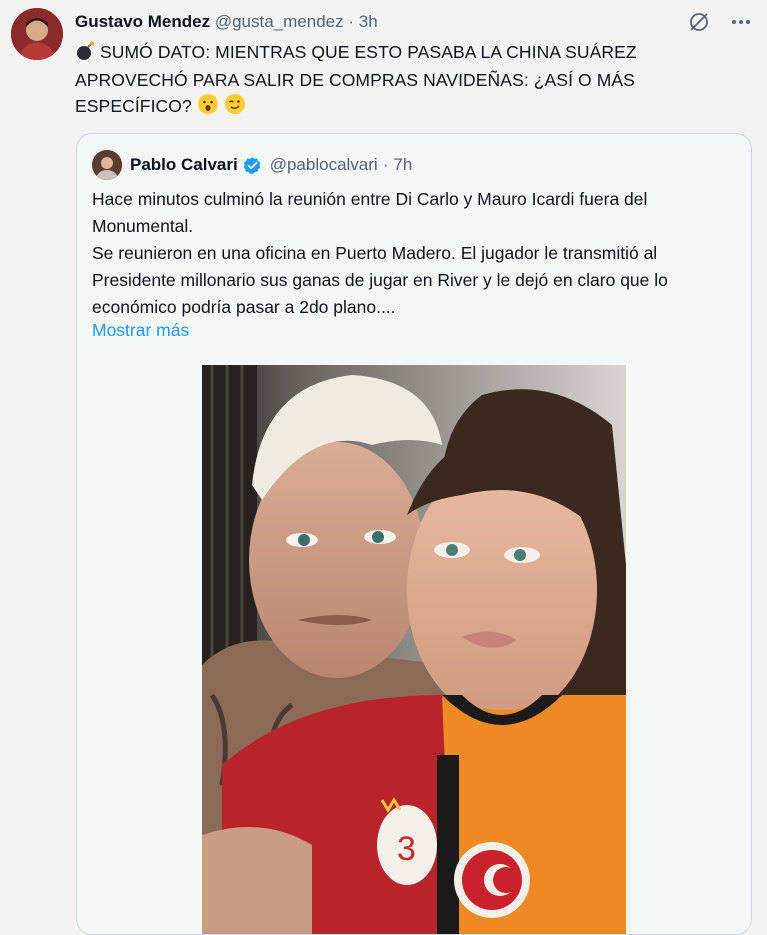  Describe the element at coordinates (368, 21) in the screenshot. I see `tweet-time: 3h` at that location.